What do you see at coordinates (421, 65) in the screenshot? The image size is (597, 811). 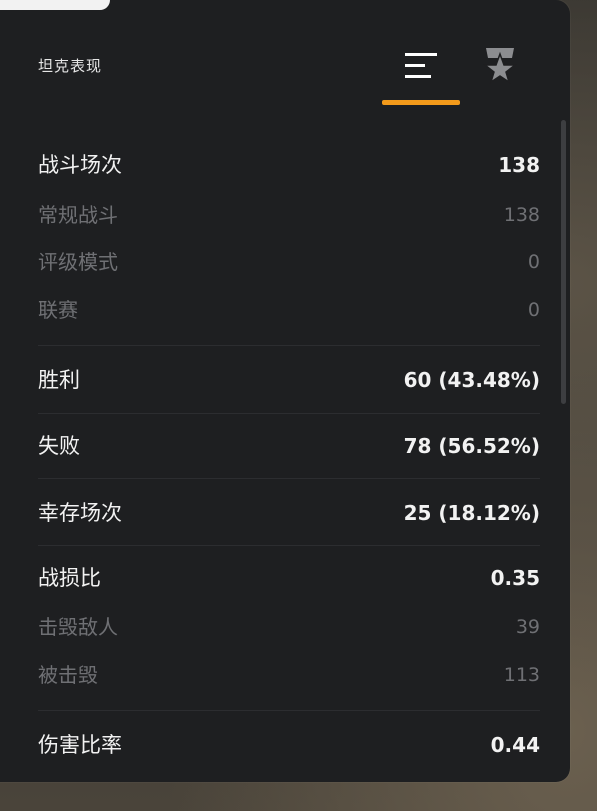 I see `bars-icon` at bounding box center [421, 65].